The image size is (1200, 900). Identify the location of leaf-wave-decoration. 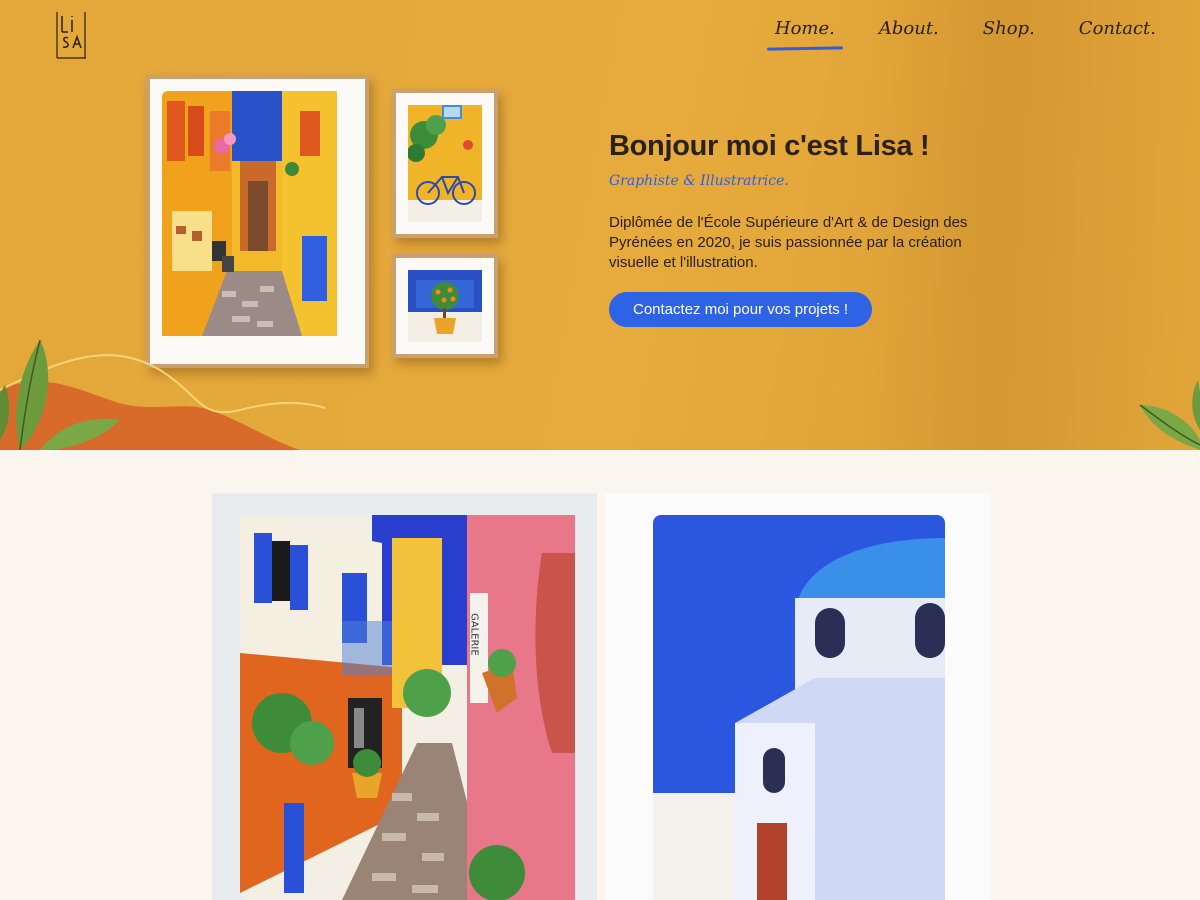
(163, 394).